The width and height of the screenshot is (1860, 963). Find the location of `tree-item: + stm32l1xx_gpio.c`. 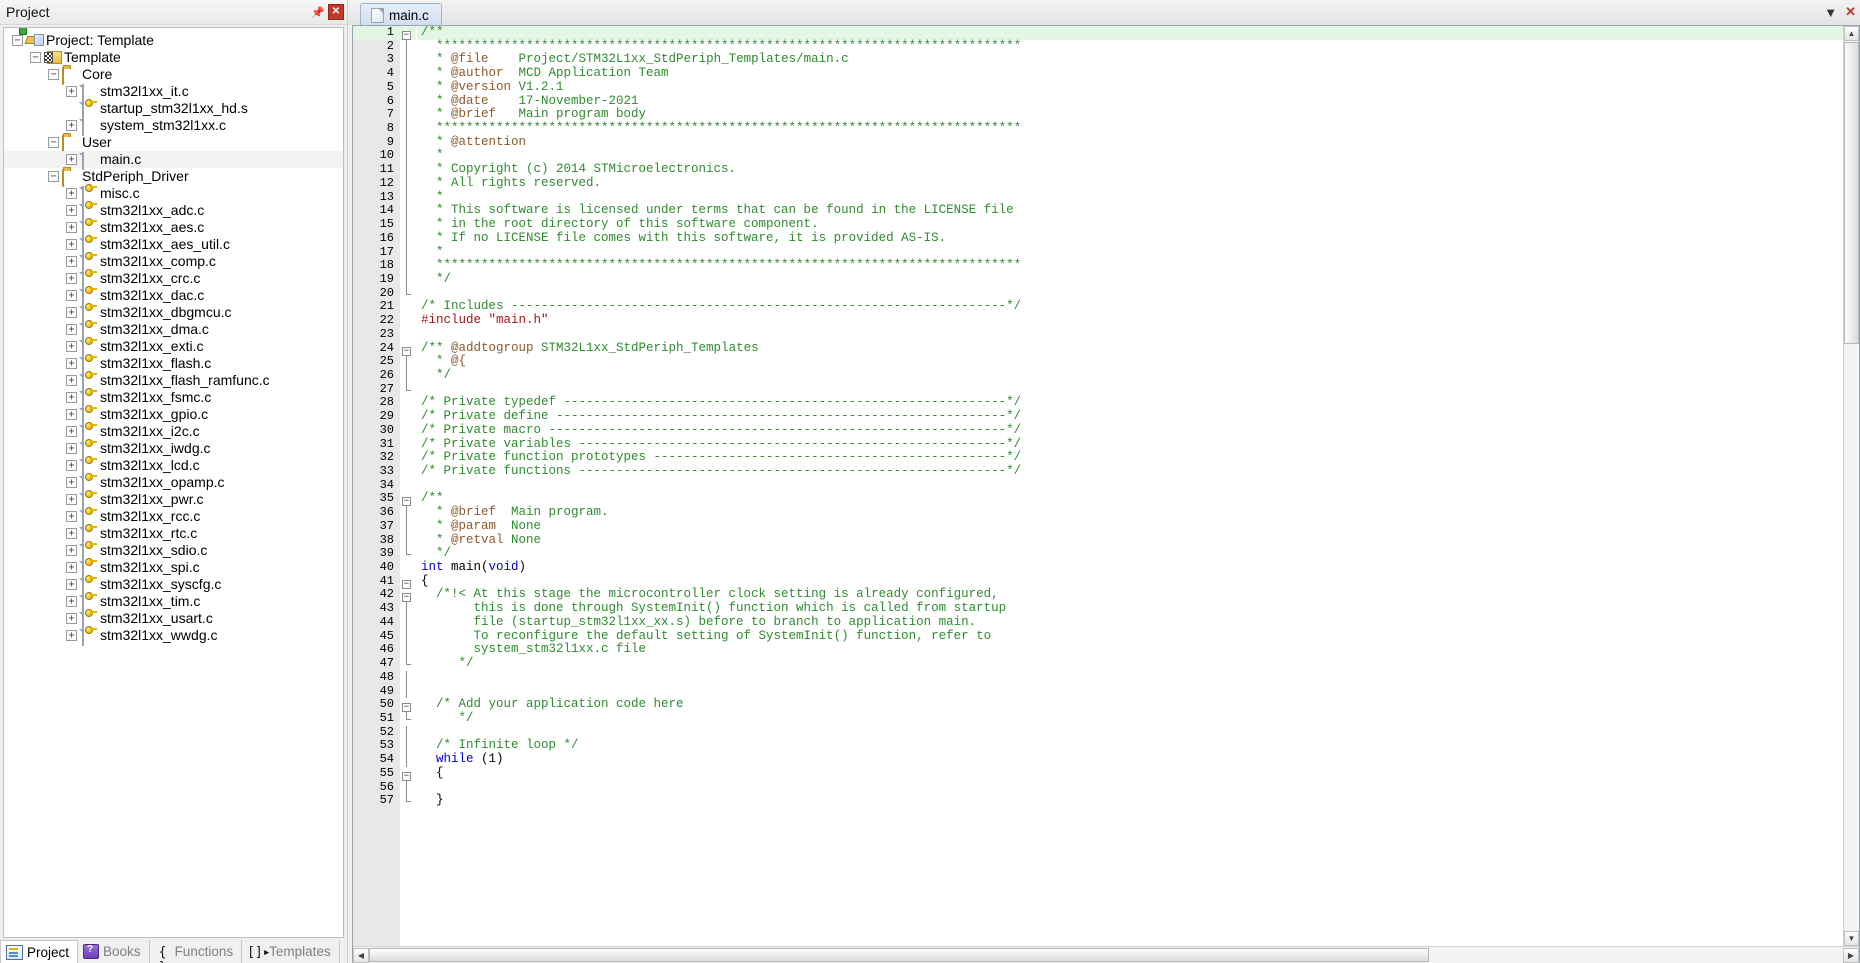

tree-item: + stm32l1xx_gpio.c is located at coordinates (173, 415).